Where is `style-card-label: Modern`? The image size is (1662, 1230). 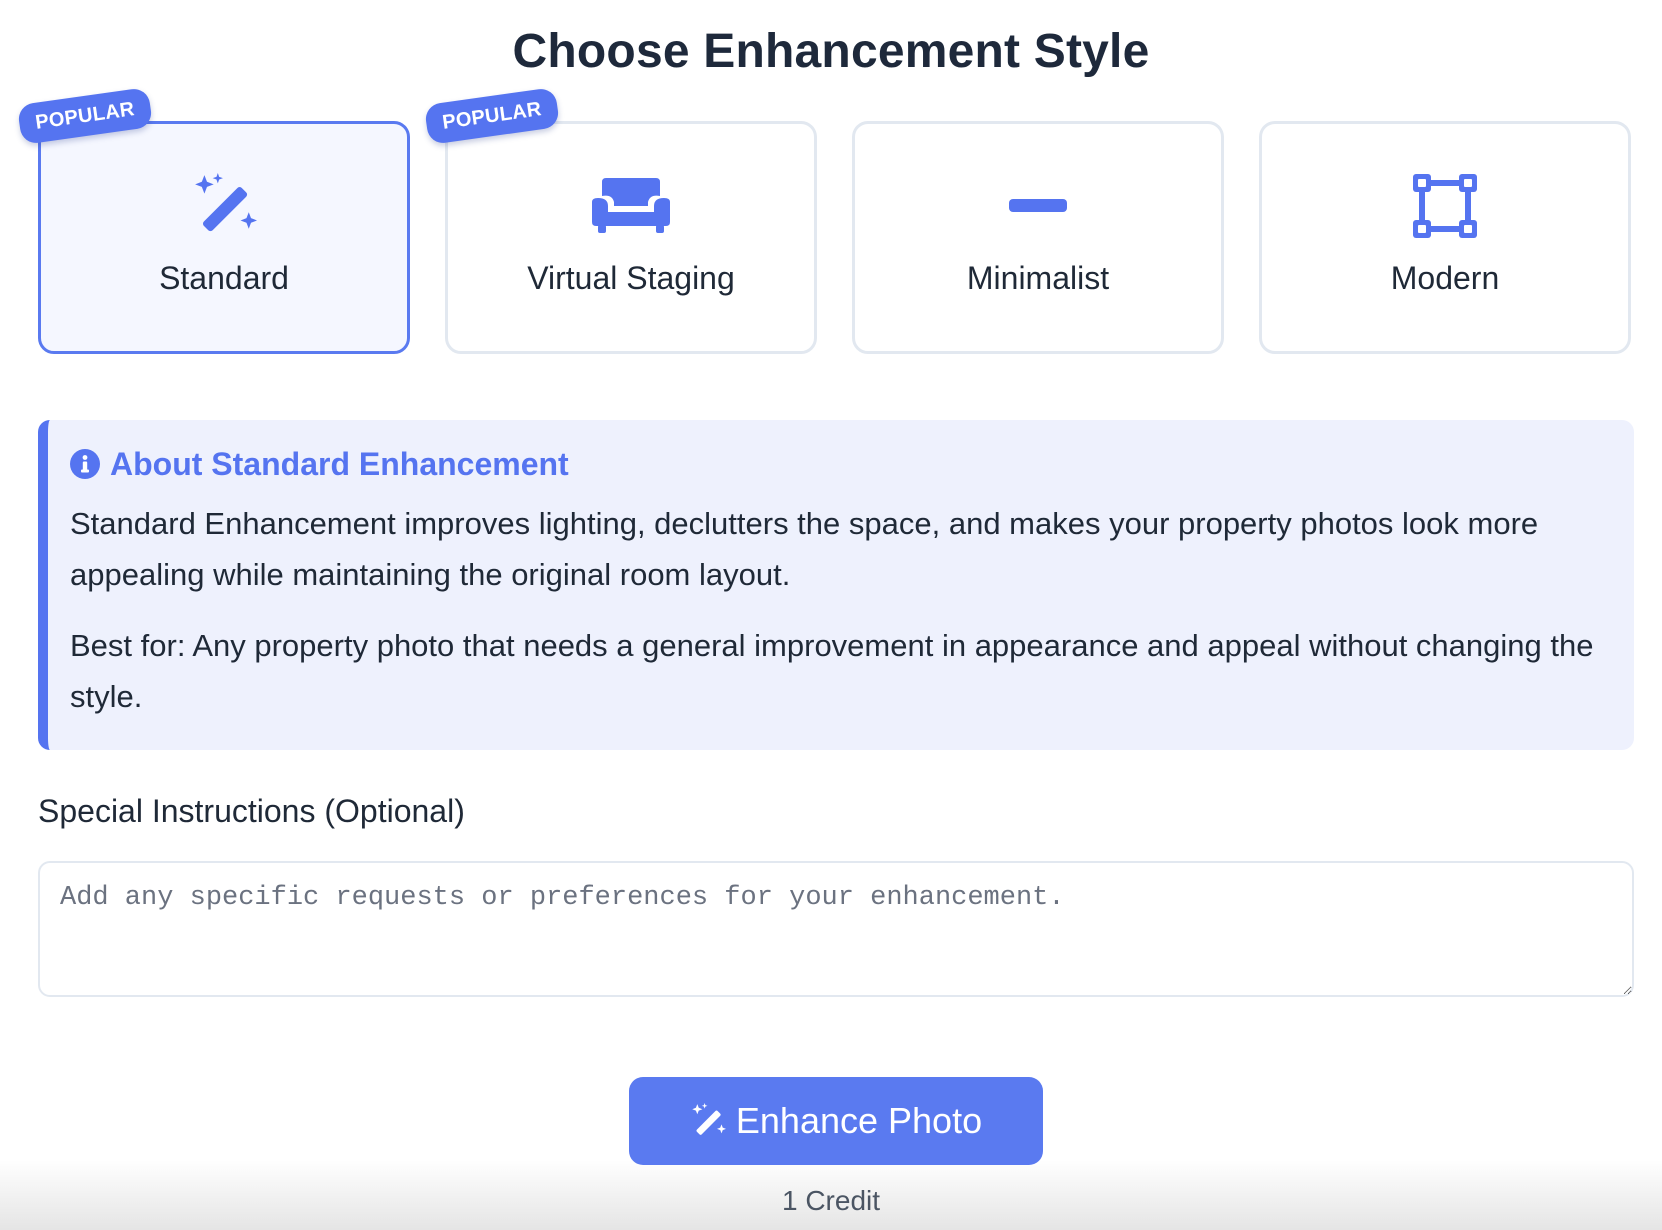
style-card-label: Modern is located at coordinates (1445, 278).